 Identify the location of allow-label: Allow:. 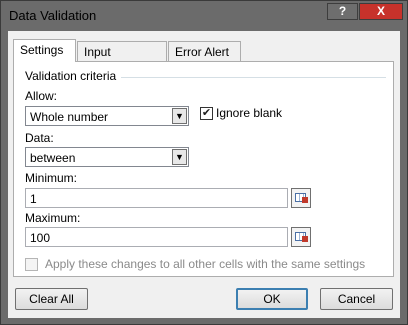
(41, 96).